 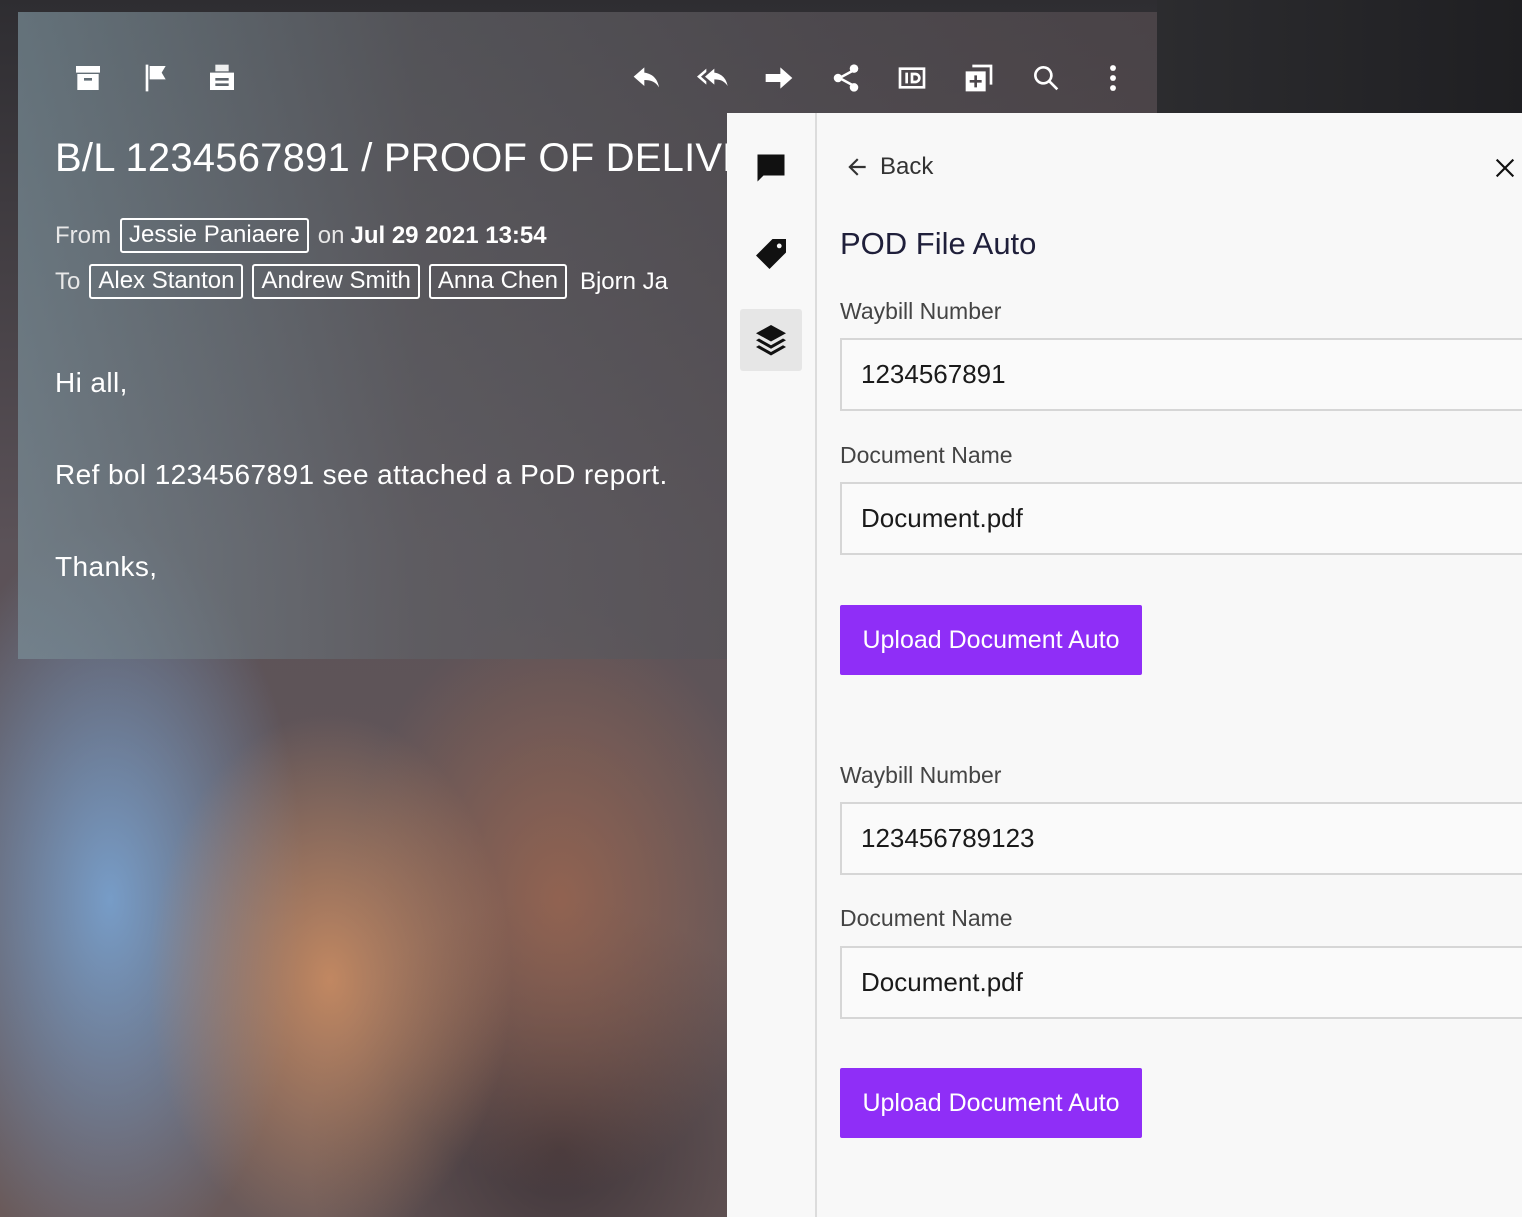 What do you see at coordinates (331, 235) in the screenshot?
I see `on-label: on` at bounding box center [331, 235].